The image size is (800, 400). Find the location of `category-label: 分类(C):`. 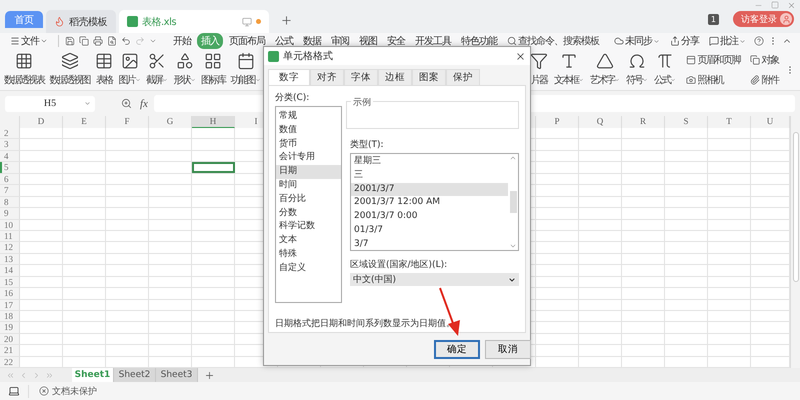

category-label: 分类(C): is located at coordinates (292, 98).